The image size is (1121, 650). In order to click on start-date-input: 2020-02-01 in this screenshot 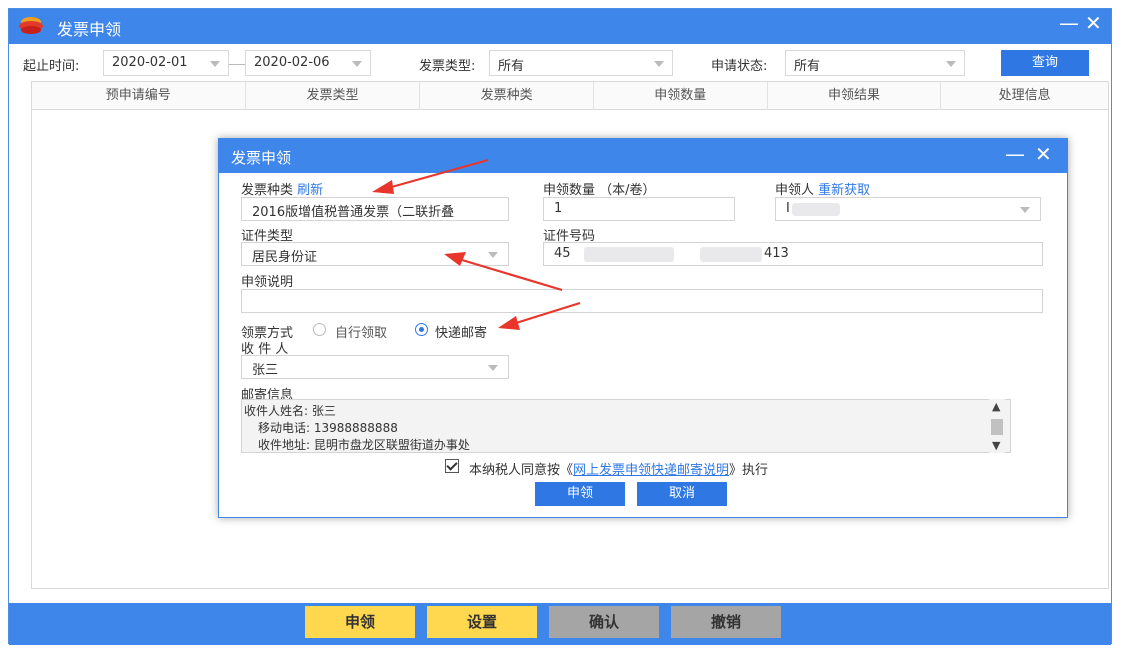, I will do `click(166, 63)`.